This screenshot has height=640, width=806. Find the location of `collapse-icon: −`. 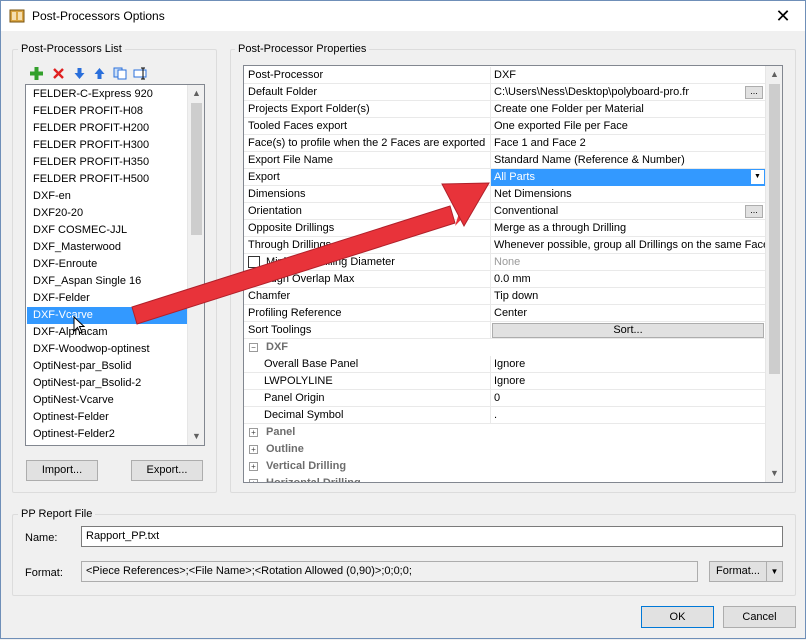

collapse-icon: − is located at coordinates (253, 347).